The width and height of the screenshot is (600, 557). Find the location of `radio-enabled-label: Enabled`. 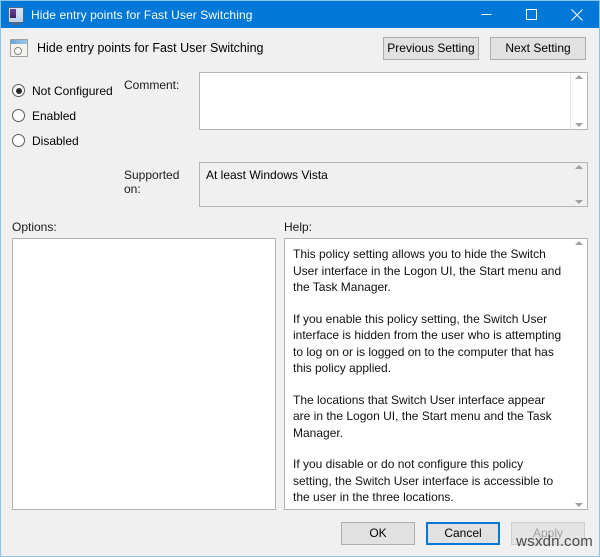

radio-enabled-label: Enabled is located at coordinates (54, 115).